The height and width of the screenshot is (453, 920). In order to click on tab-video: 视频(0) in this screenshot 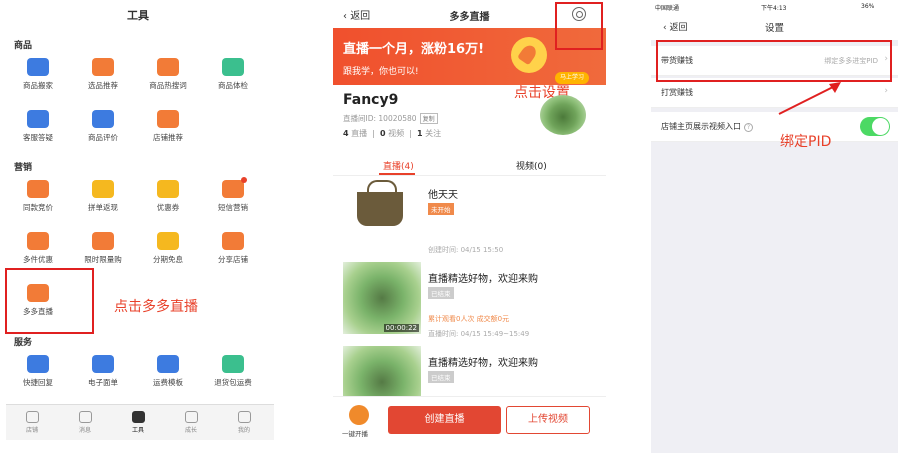, I will do `click(531, 165)`.